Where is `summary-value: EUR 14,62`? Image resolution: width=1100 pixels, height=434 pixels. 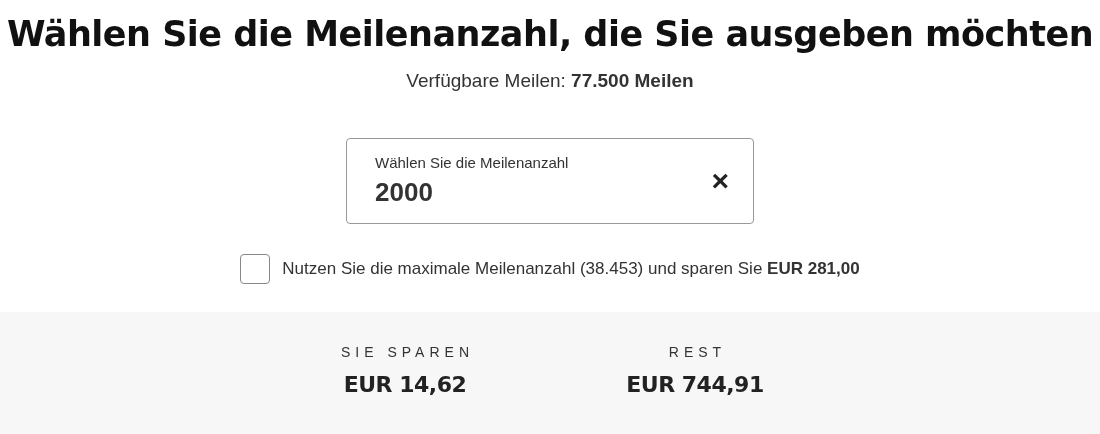 summary-value: EUR 14,62 is located at coordinates (405, 384).